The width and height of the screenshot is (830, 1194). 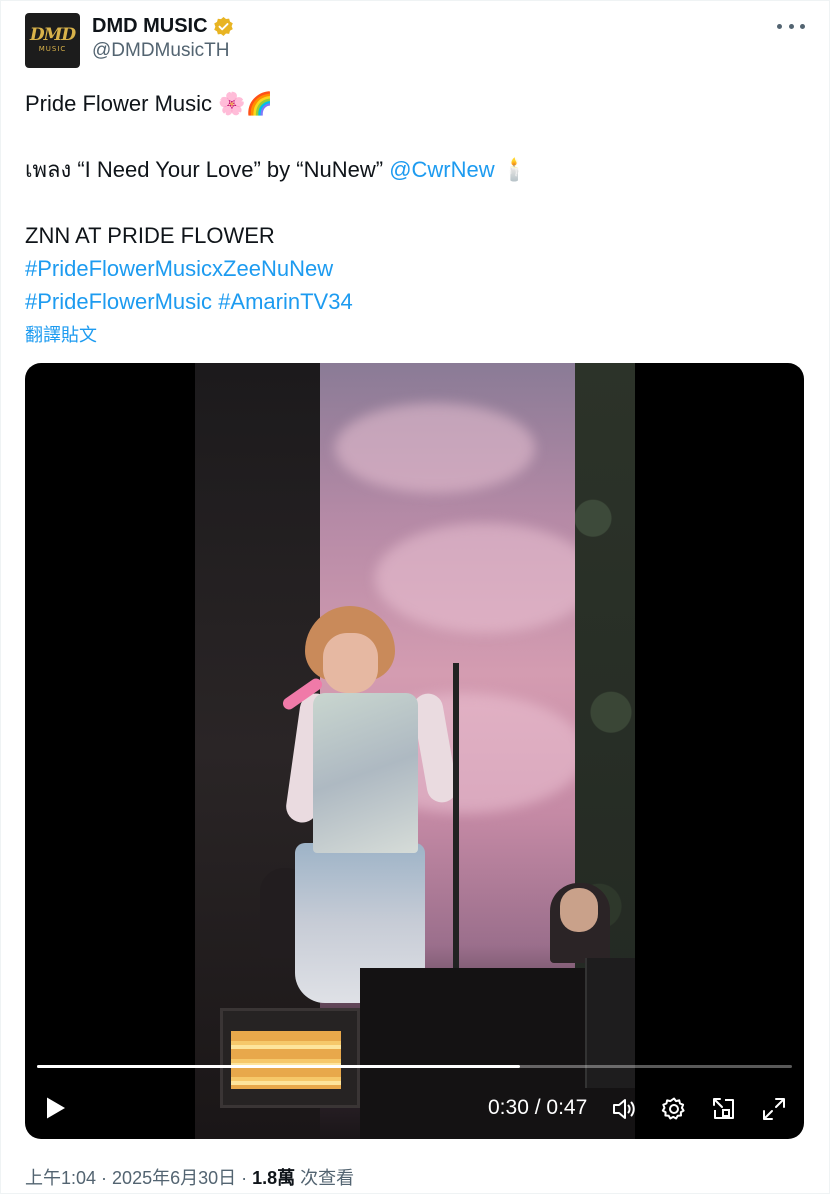 What do you see at coordinates (441, 169) in the screenshot?
I see `mention-link: @CwrNew` at bounding box center [441, 169].